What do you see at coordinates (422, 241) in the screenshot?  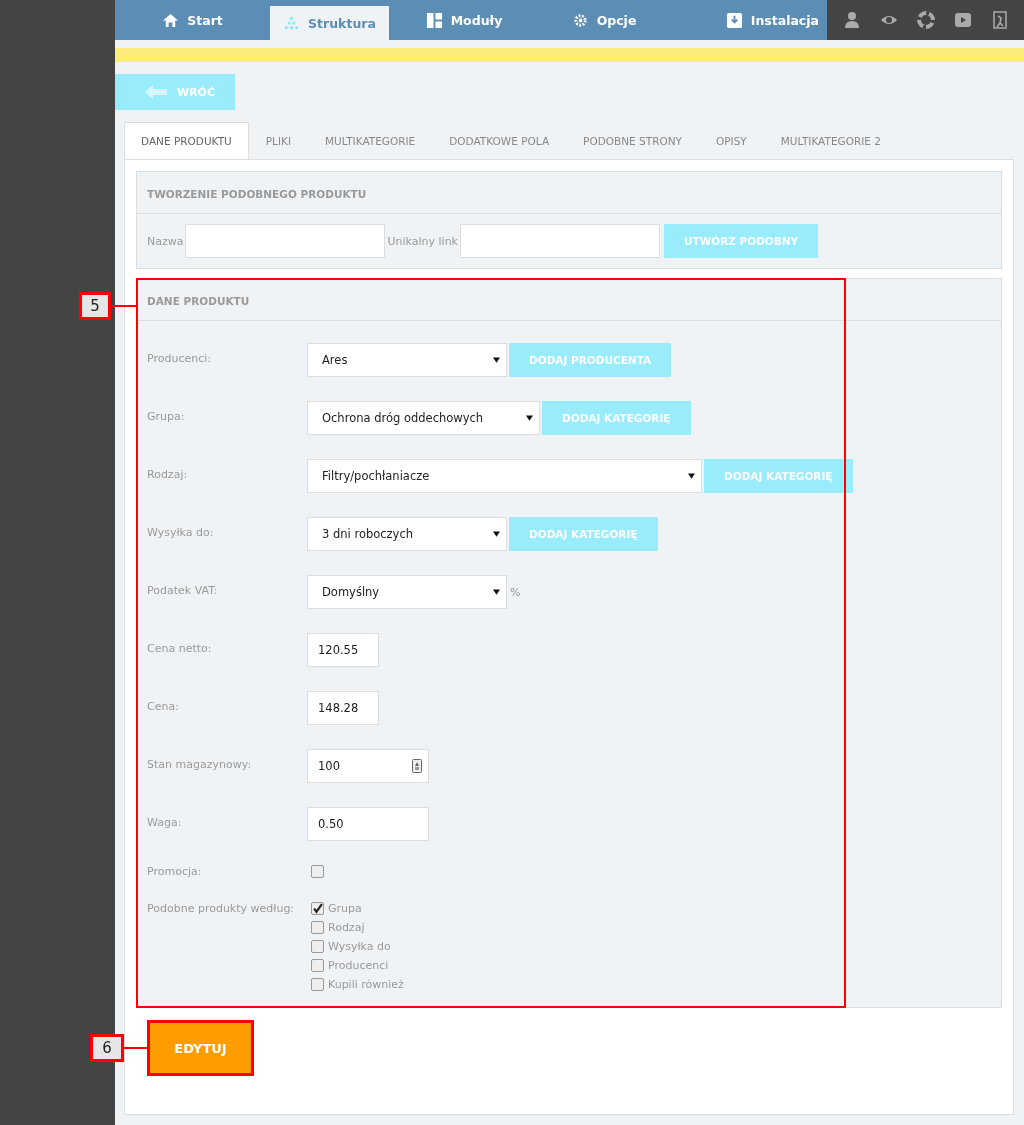 I see `field-label: Unikalny link` at bounding box center [422, 241].